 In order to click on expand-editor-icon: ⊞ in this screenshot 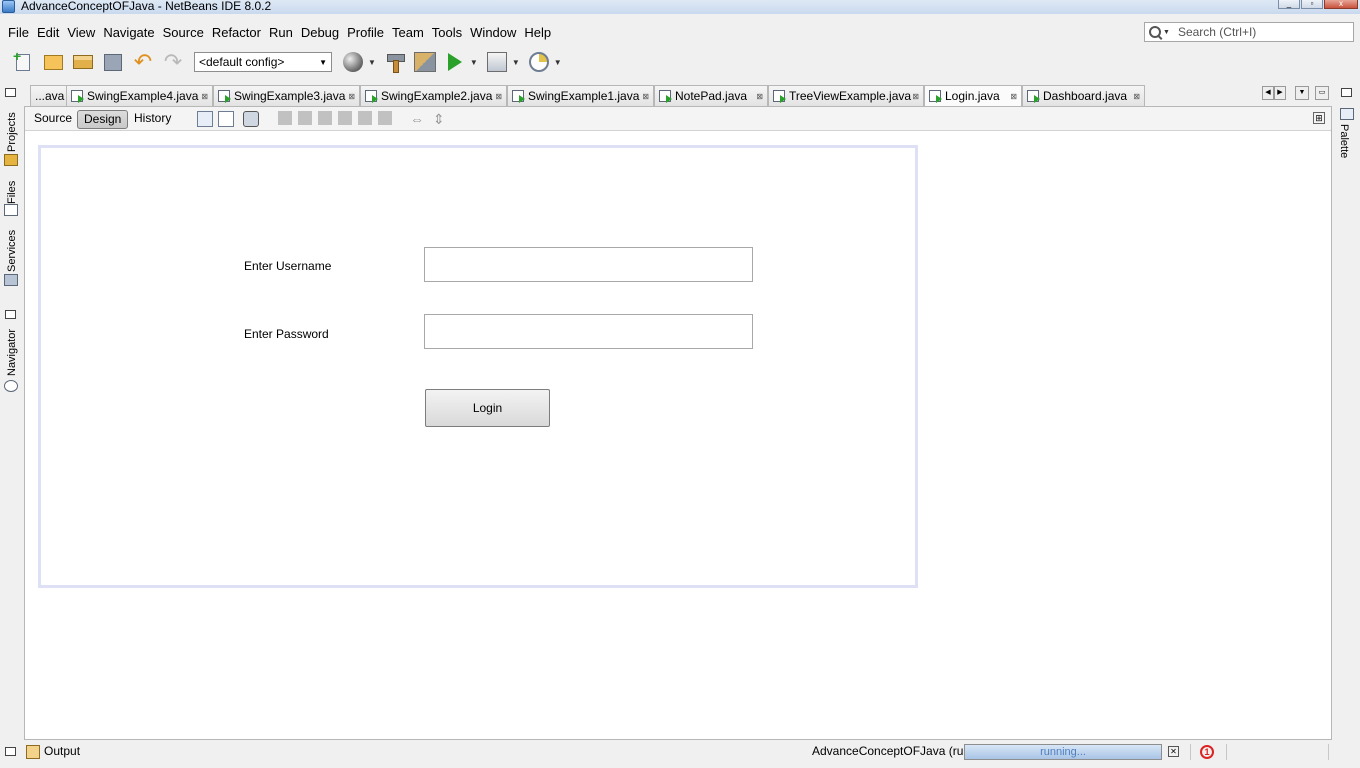, I will do `click(1319, 118)`.